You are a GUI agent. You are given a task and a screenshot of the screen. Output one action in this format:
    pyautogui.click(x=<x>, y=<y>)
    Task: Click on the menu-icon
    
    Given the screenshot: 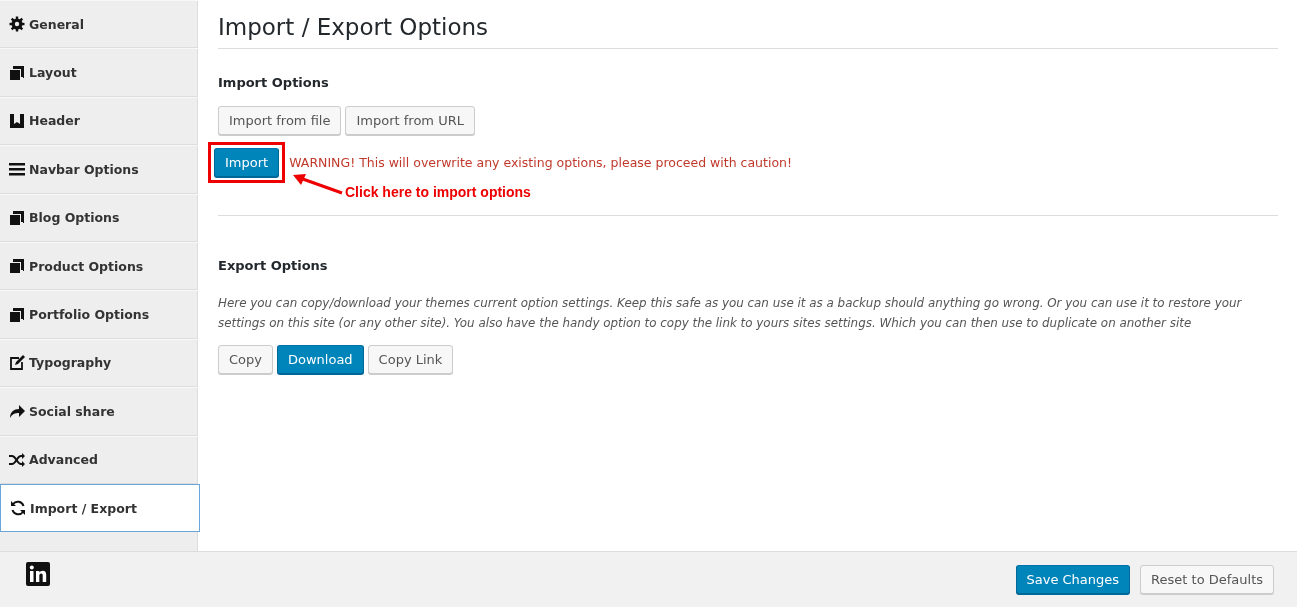 What is the action you would take?
    pyautogui.click(x=17, y=169)
    